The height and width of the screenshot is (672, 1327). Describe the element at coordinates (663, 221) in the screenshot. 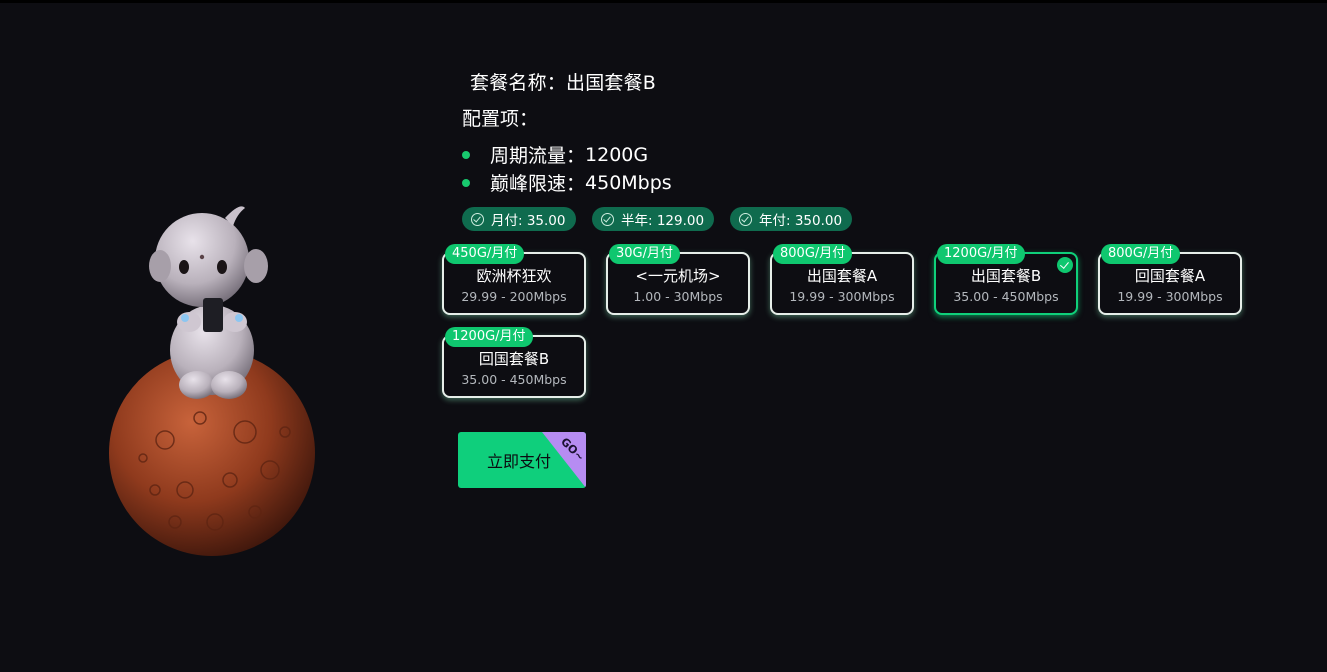

I see `price-option-label: 半年: 129.00` at that location.